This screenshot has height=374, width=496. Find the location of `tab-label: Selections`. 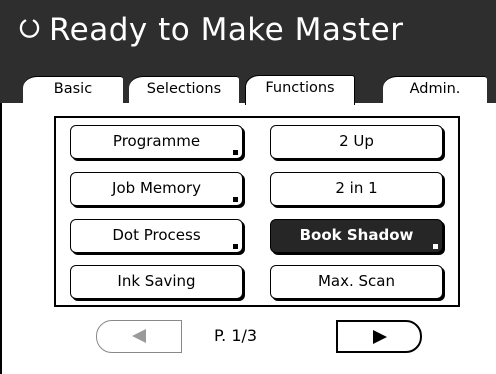

tab-label: Selections is located at coordinates (184, 89).